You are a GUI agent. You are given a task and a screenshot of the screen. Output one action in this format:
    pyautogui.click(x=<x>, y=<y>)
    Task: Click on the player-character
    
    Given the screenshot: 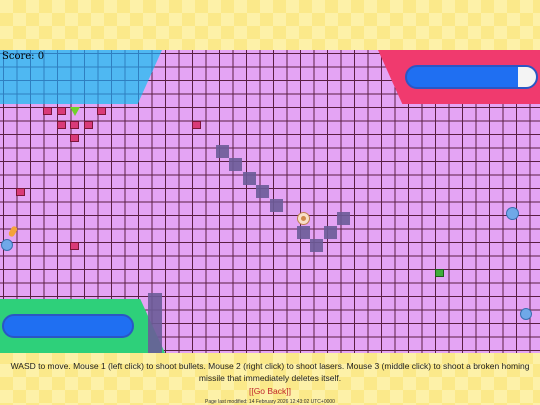 What is the action you would take?
    pyautogui.click(x=303, y=218)
    